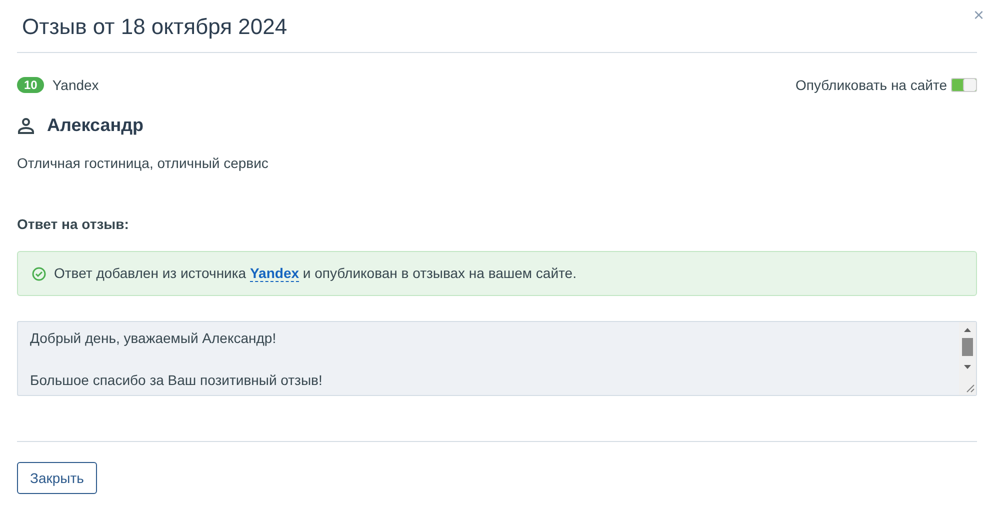 This screenshot has height=508, width=994. What do you see at coordinates (73, 224) in the screenshot?
I see `reply-heading: Ответ на отзыв:` at bounding box center [73, 224].